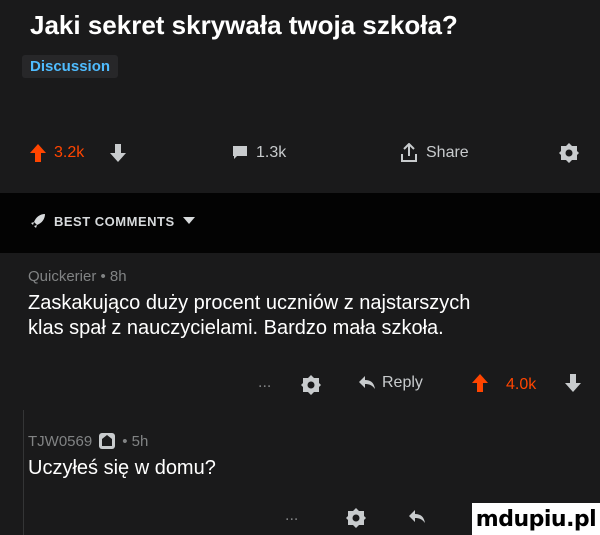 The height and width of the screenshot is (535, 600). I want to click on share-label: Share, so click(447, 152).